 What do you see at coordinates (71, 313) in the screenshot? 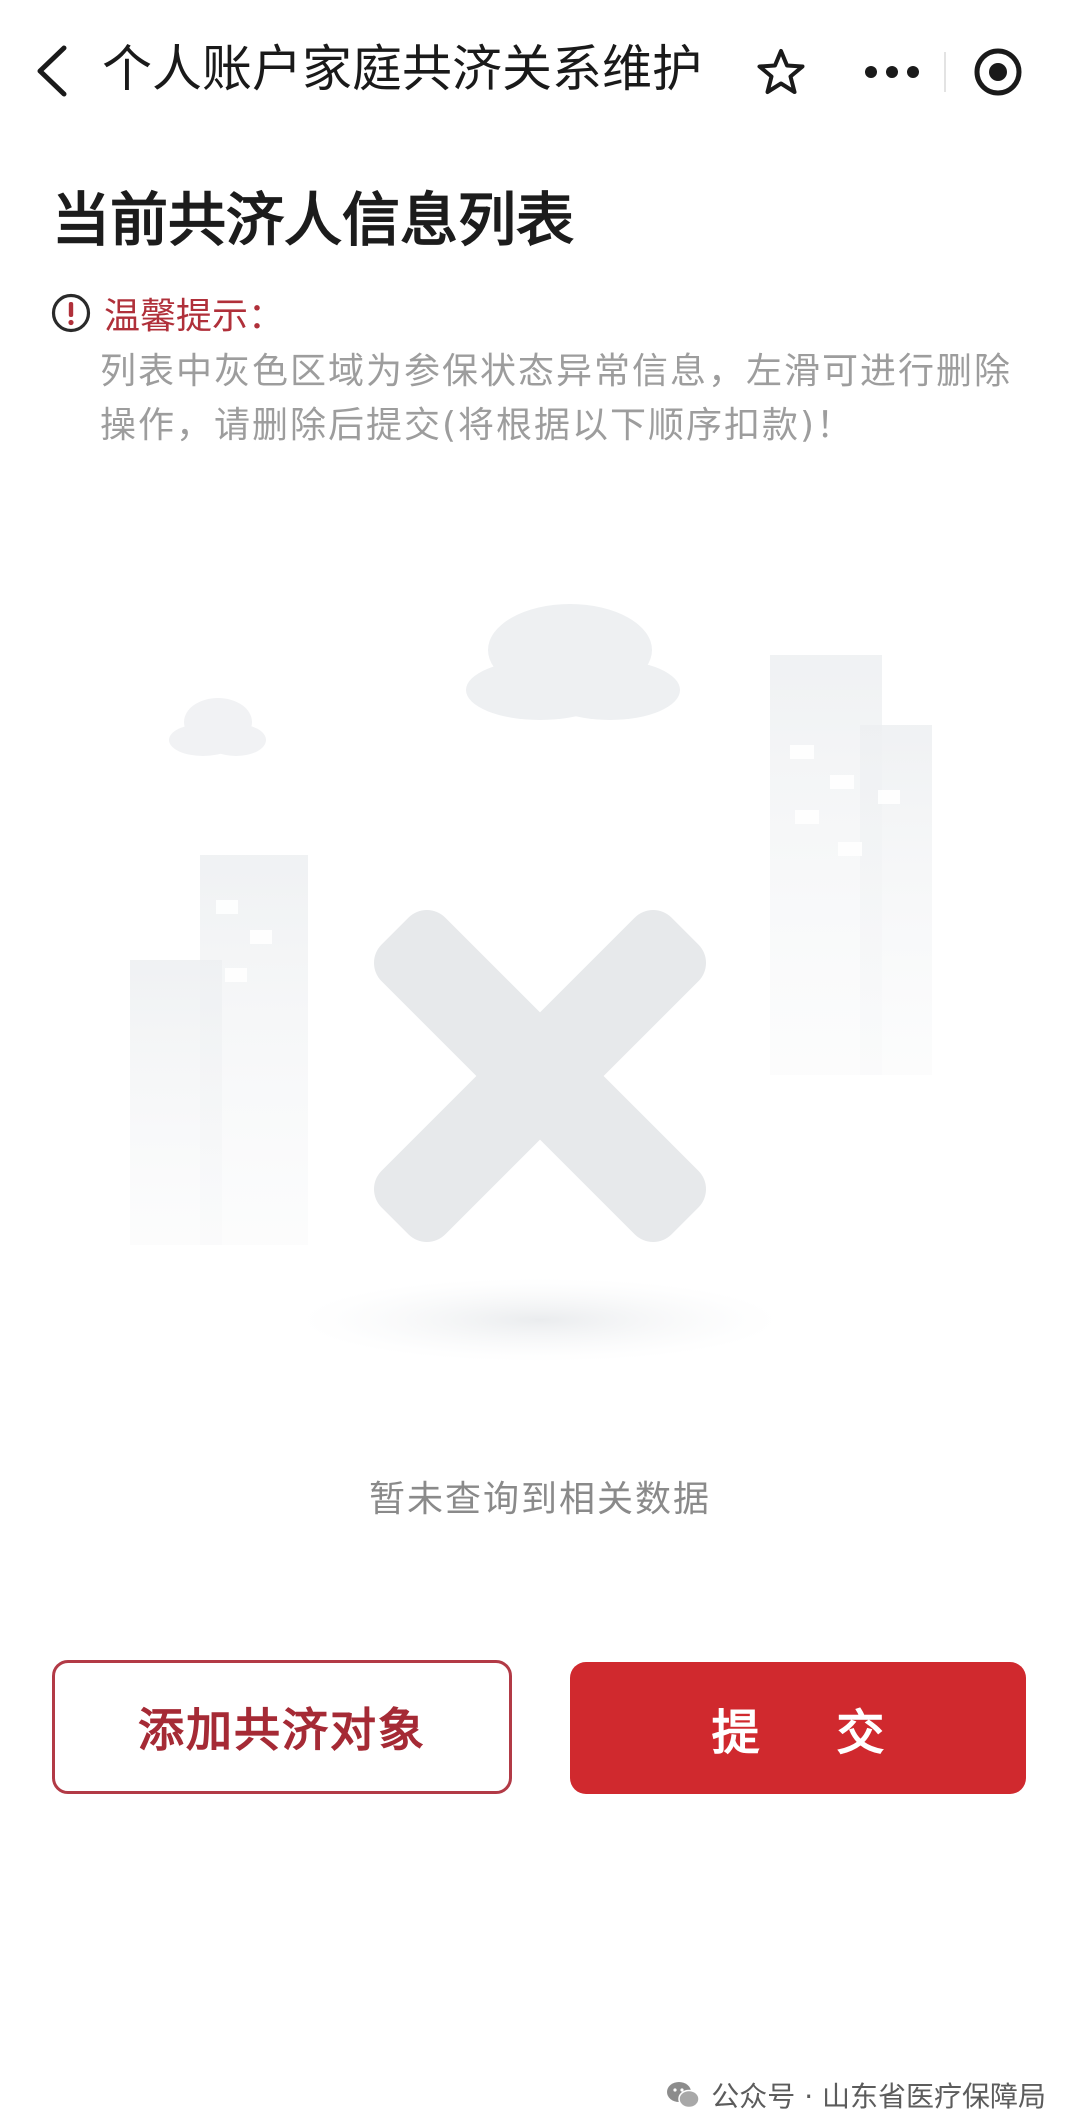
I see `exclamation-circle-icon` at bounding box center [71, 313].